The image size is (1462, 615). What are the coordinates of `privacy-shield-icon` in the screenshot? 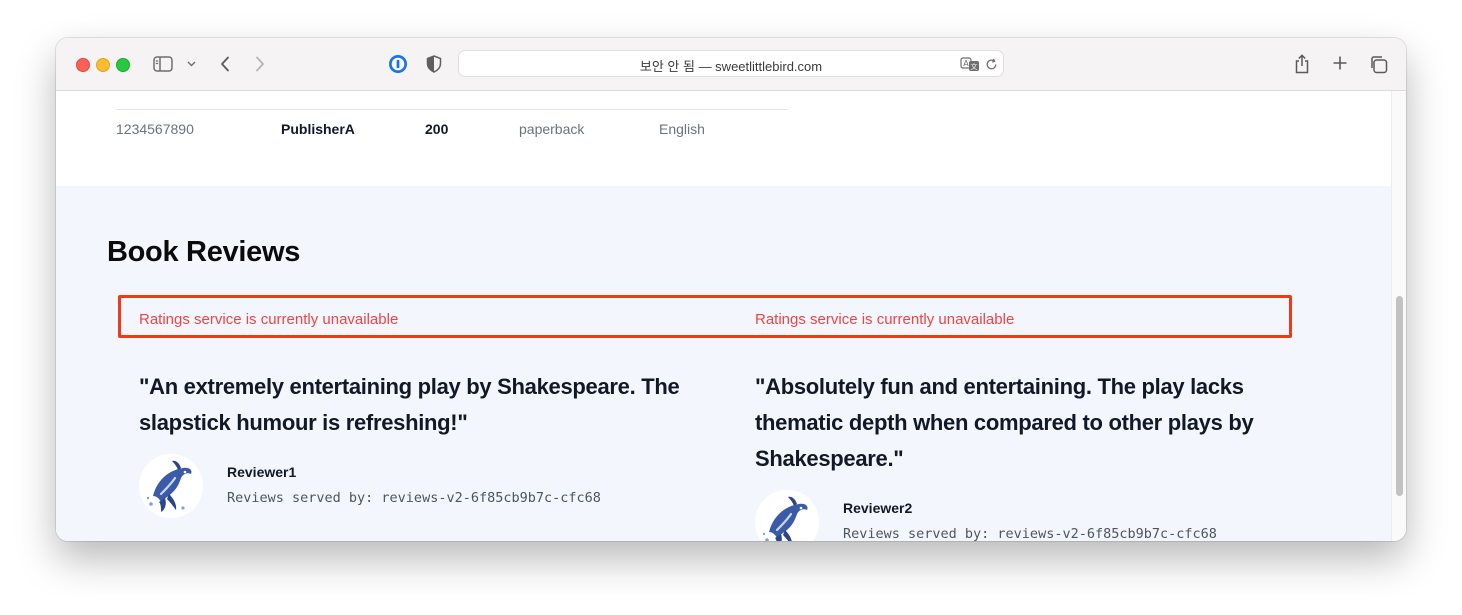 It's located at (434, 64).